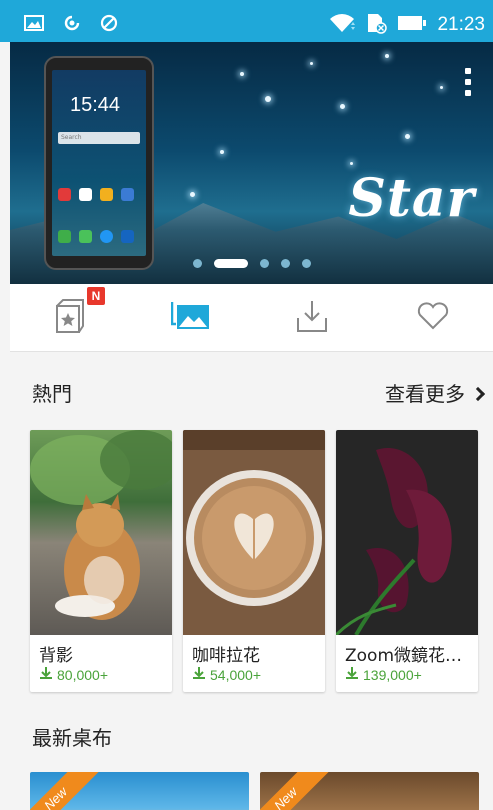 This screenshot has height=810, width=493. Describe the element at coordinates (226, 656) in the screenshot. I see `wallpaper-name: 咖啡拉花` at that location.